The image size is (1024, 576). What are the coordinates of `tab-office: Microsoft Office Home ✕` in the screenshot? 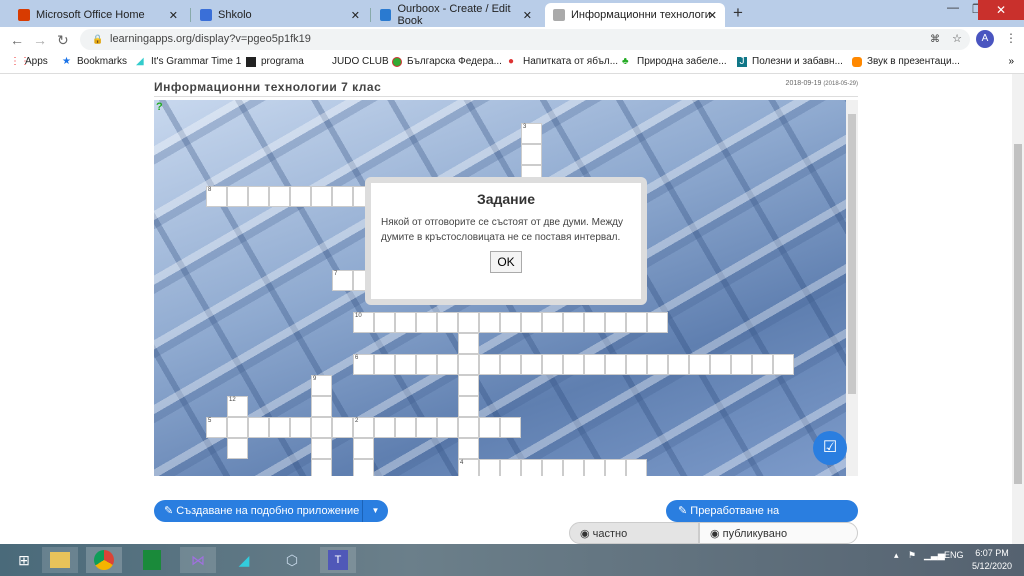 It's located at (98, 15).